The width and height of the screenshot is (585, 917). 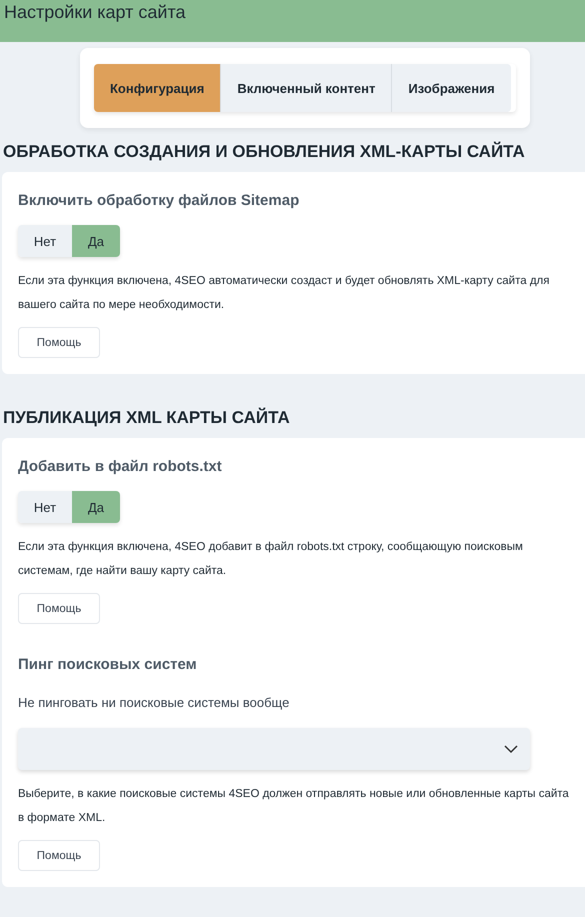 What do you see at coordinates (154, 702) in the screenshot?
I see `select-label: Не пинговать ни поисковые системы вообще` at bounding box center [154, 702].